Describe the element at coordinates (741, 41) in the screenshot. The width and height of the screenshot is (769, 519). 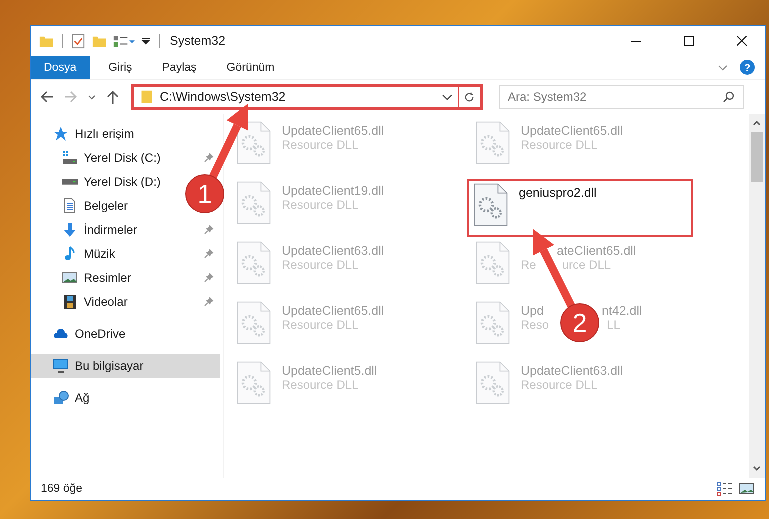
I see `close-icon` at that location.